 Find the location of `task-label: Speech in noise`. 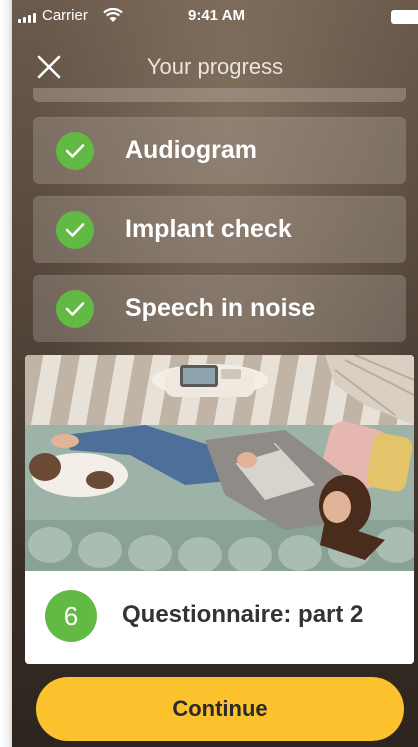

task-label: Speech in noise is located at coordinates (220, 308).